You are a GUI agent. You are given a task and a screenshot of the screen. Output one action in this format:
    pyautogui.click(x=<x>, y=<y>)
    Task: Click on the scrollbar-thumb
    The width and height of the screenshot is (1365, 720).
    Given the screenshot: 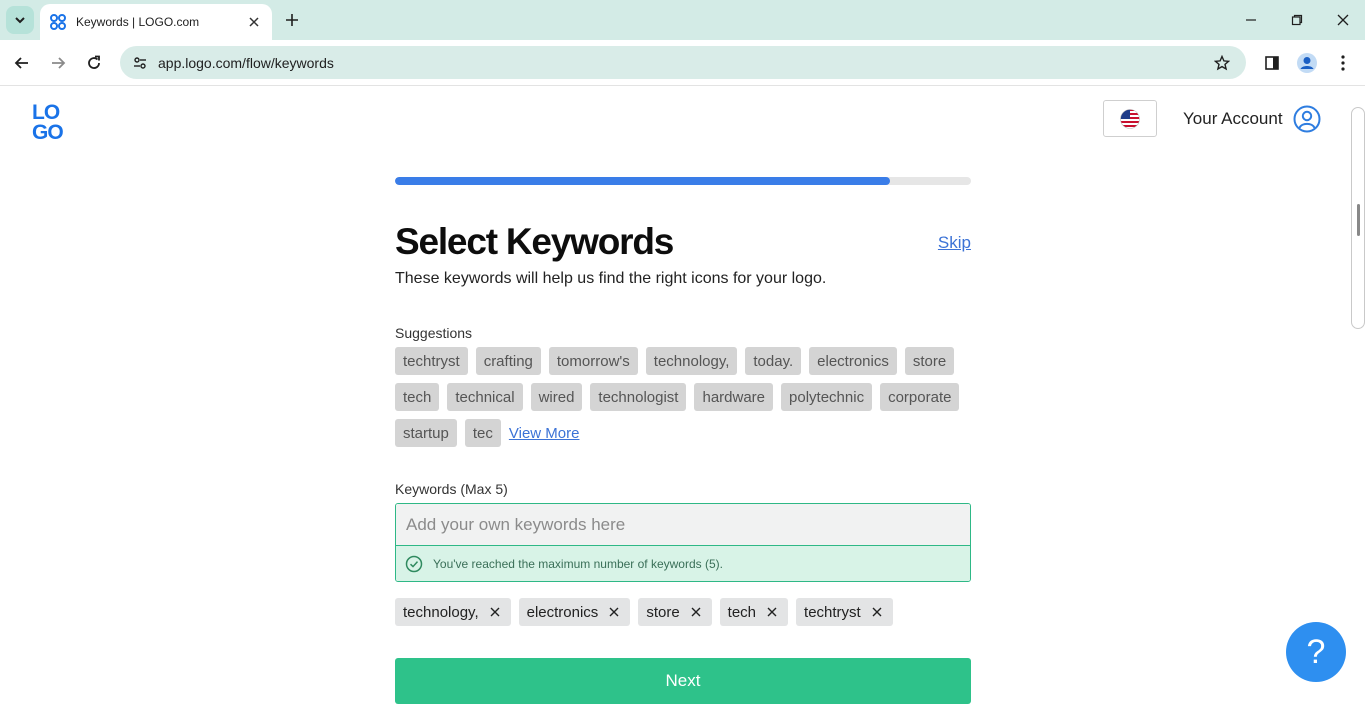 What is the action you would take?
    pyautogui.click(x=1358, y=220)
    